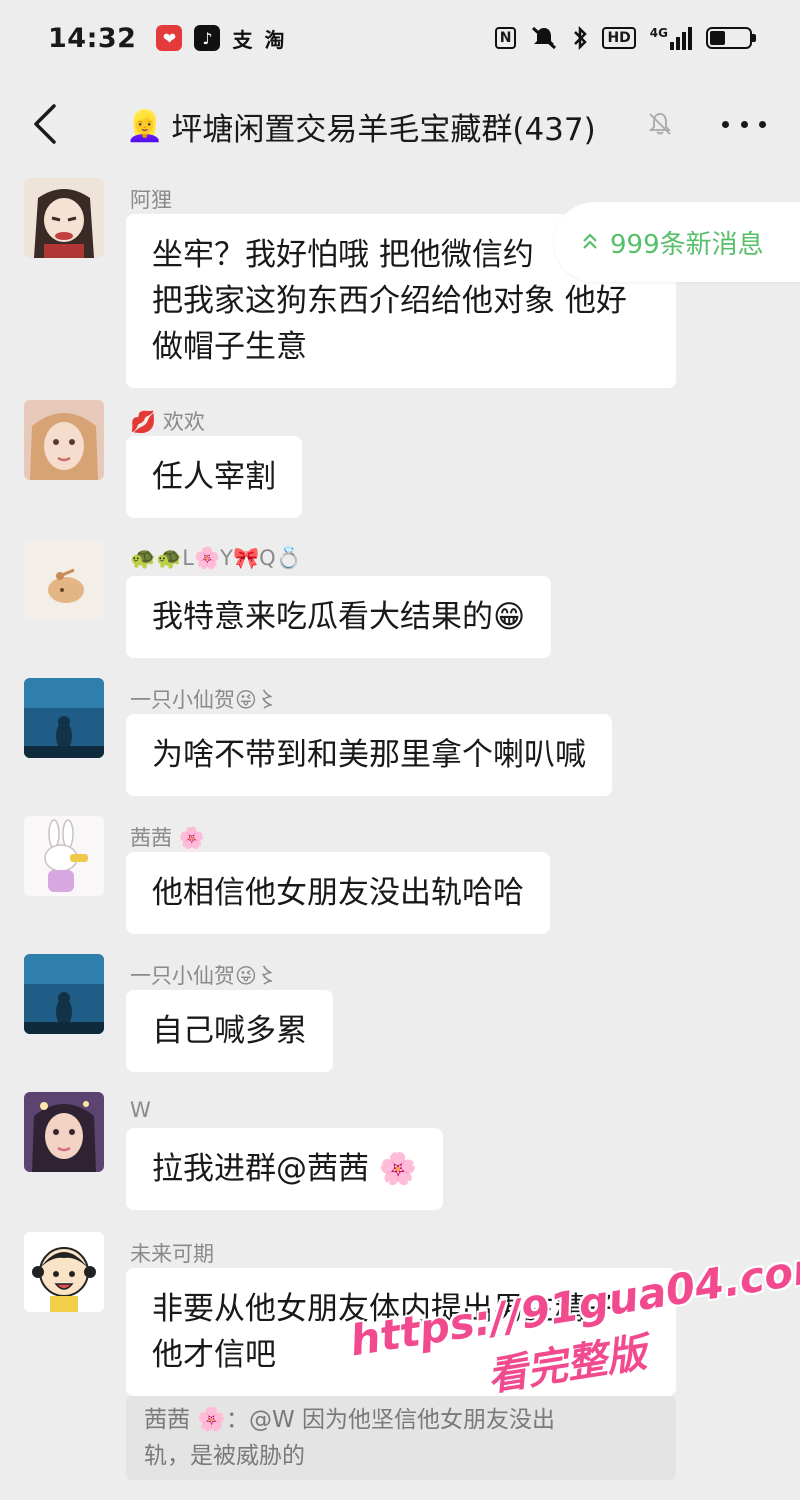  I want to click on new-messages-label: 999条新消息, so click(687, 244).